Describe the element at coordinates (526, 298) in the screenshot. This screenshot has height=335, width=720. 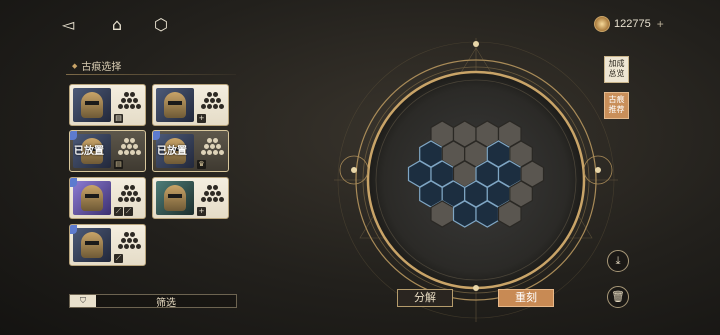
I see `reforge-button: 重刻` at that location.